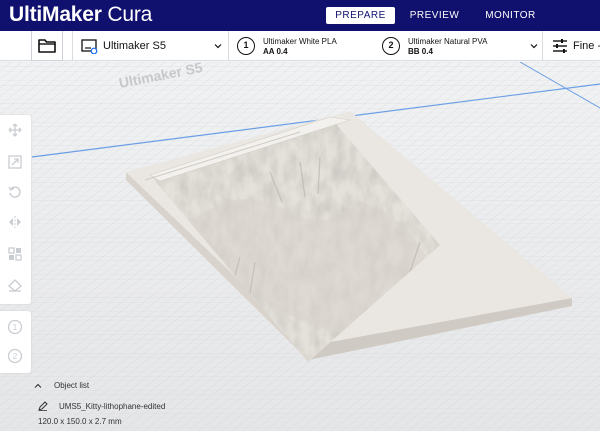 Image resolution: width=600 pixels, height=431 pixels. I want to click on extruder-2-icon: 2, so click(15, 356).